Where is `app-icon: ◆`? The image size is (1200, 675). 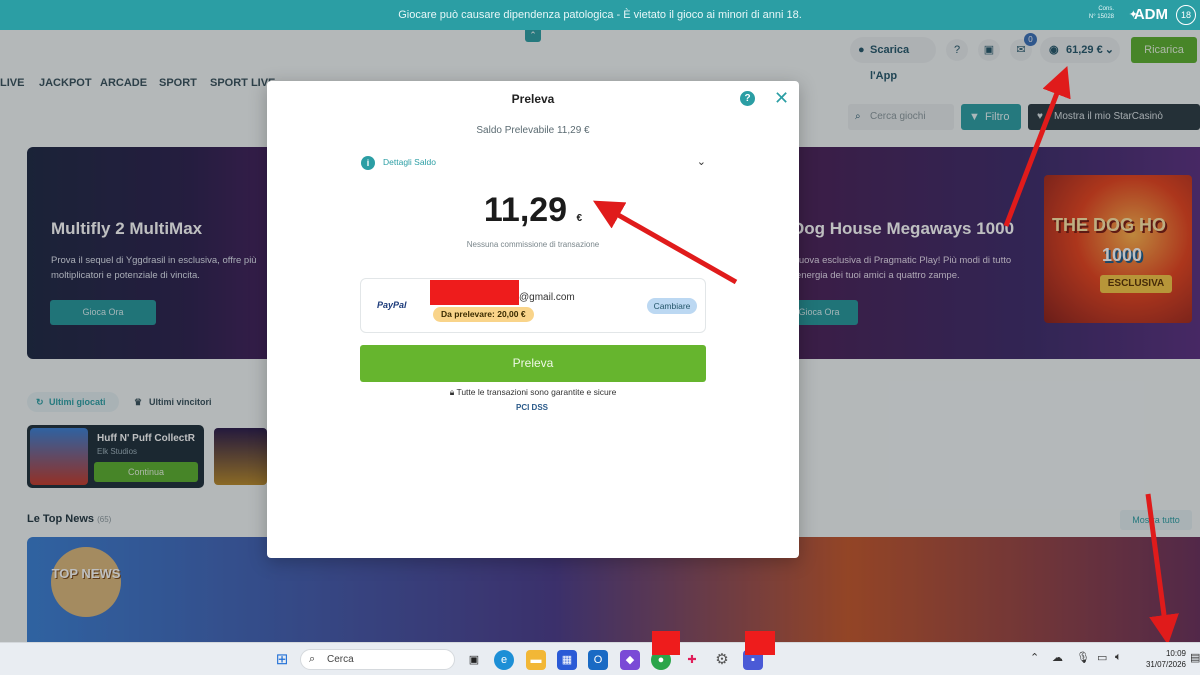 app-icon: ◆ is located at coordinates (630, 660).